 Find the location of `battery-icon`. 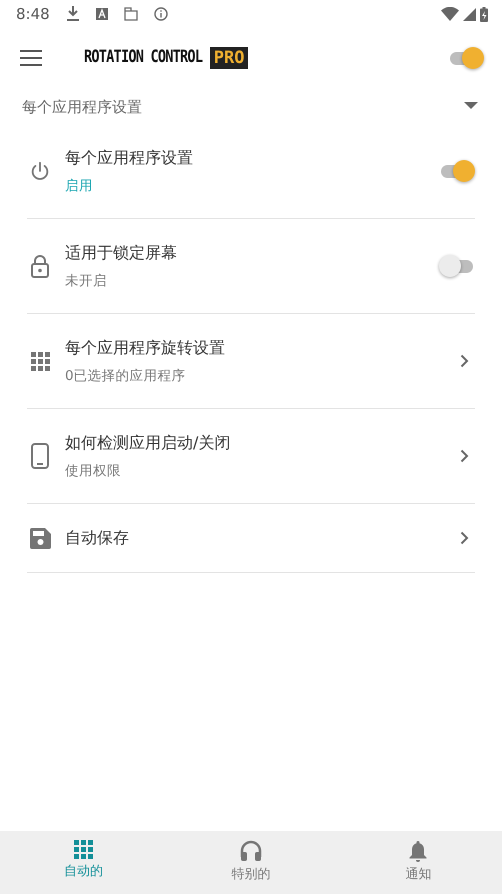

battery-icon is located at coordinates (484, 14).